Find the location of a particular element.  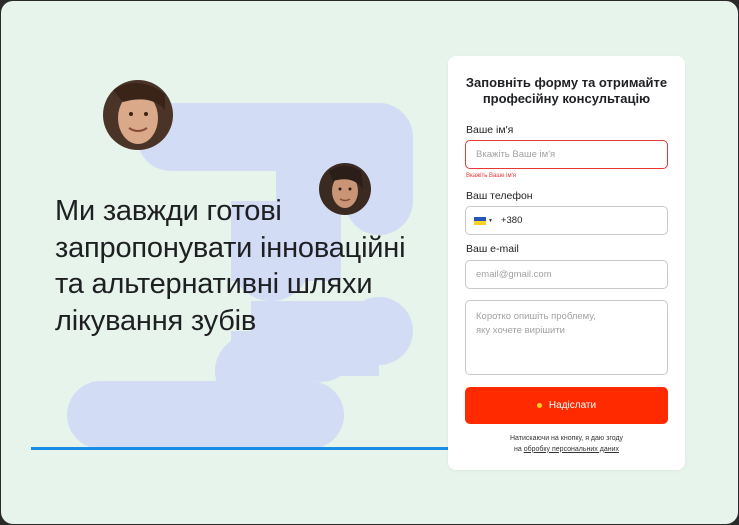

consent-line: Натискаючи на кнопку, я даю згоду is located at coordinates (566, 438).